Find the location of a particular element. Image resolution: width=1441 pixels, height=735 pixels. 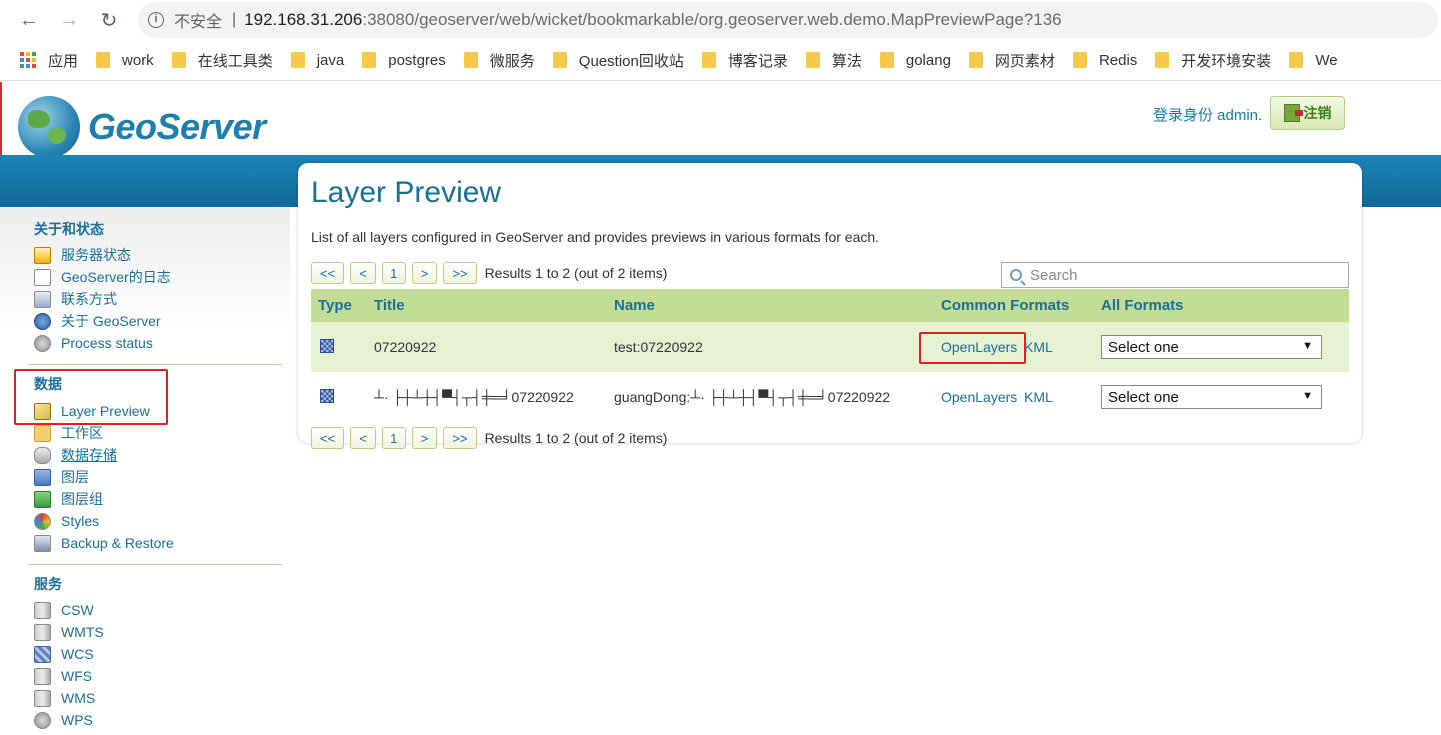

sidebar-item-label: WPS is located at coordinates (77, 720).